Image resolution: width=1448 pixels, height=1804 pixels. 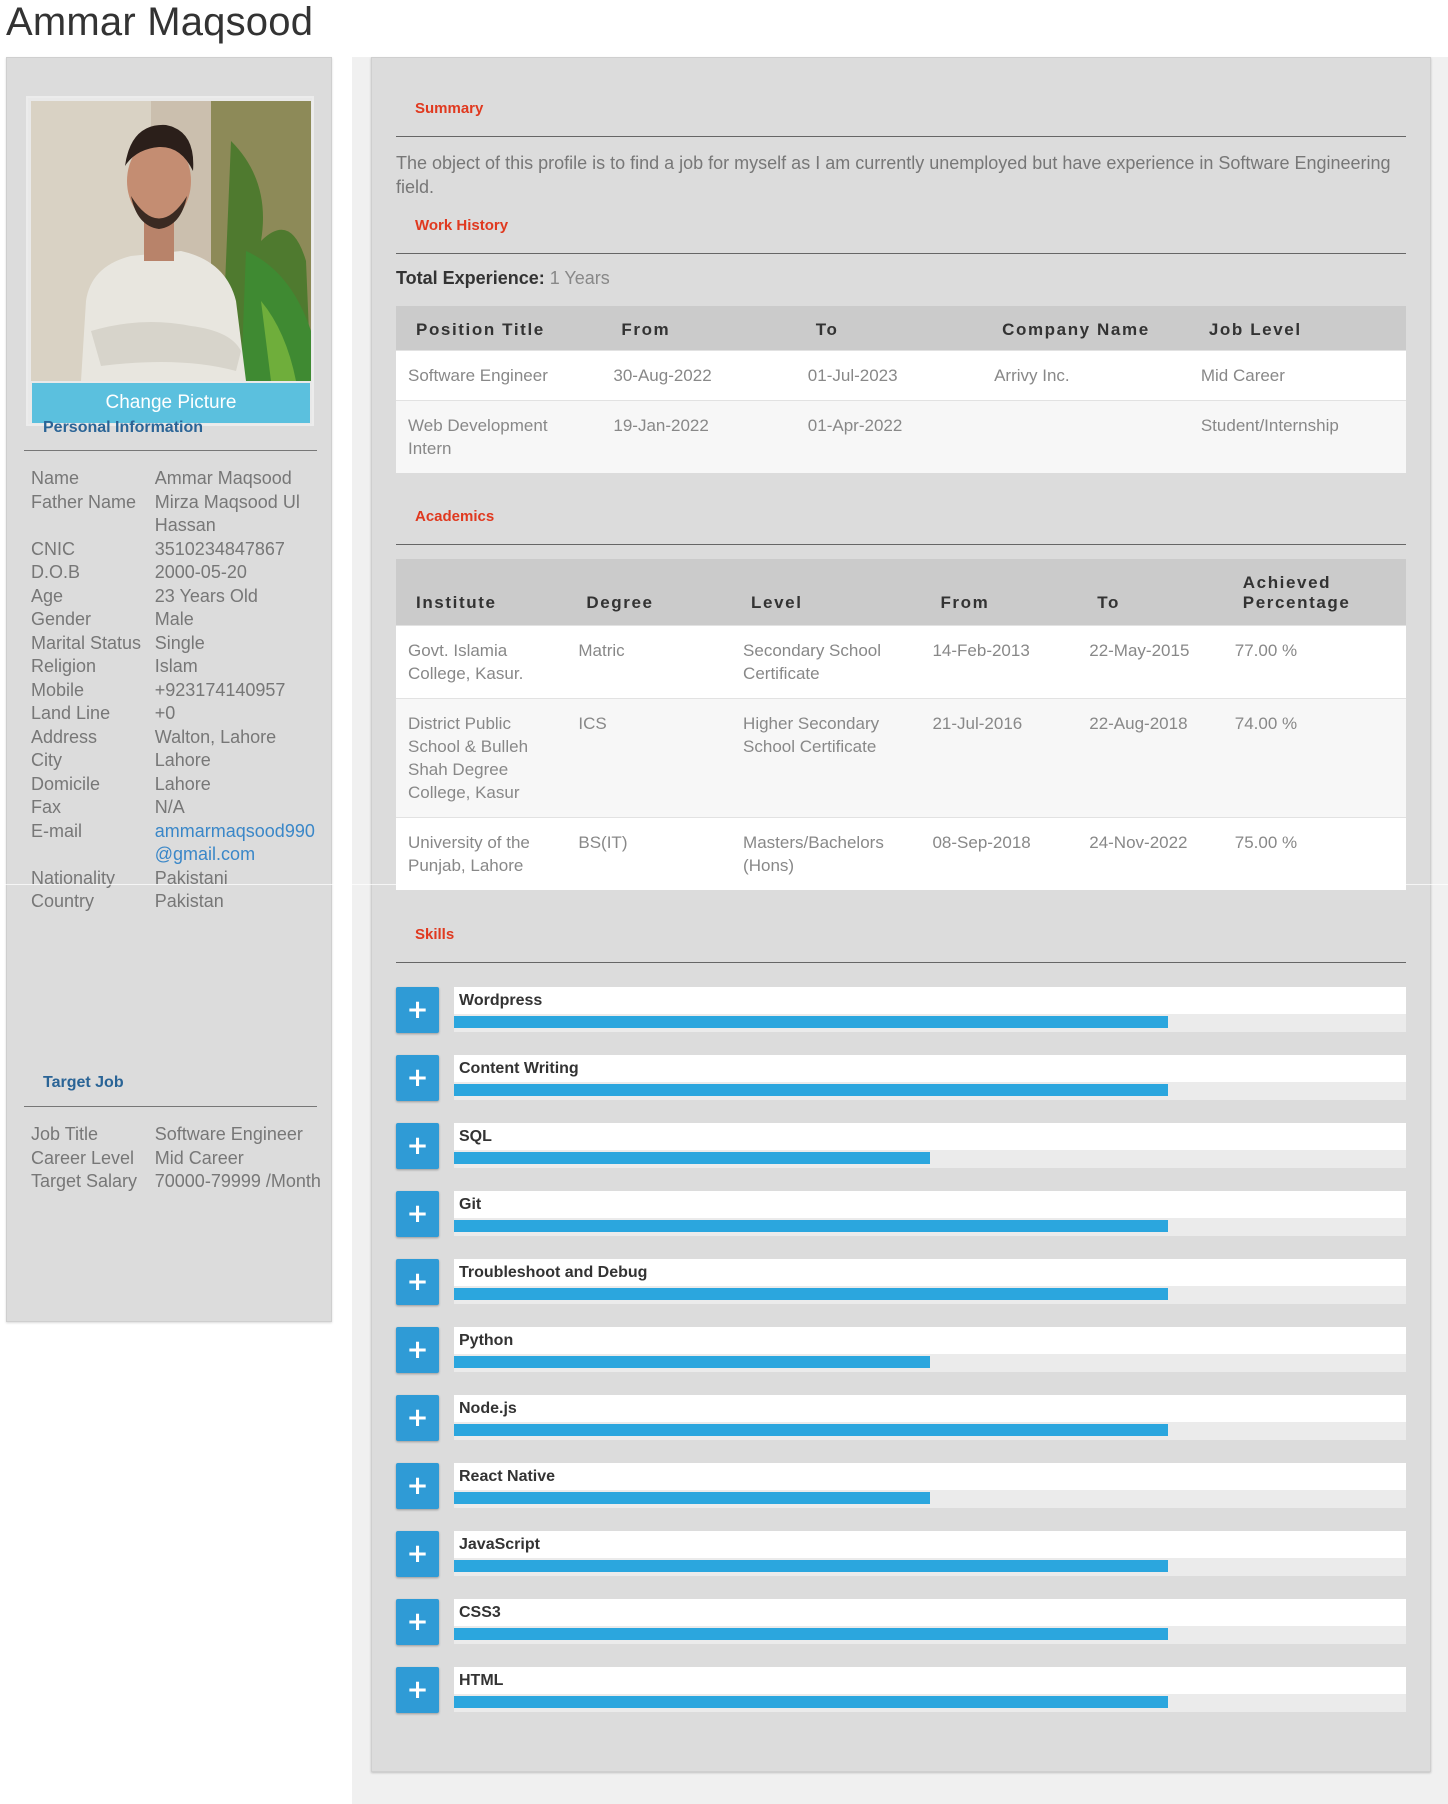 What do you see at coordinates (1297, 436) in the screenshot?
I see `table-cell-job-level: Student/Internship` at bounding box center [1297, 436].